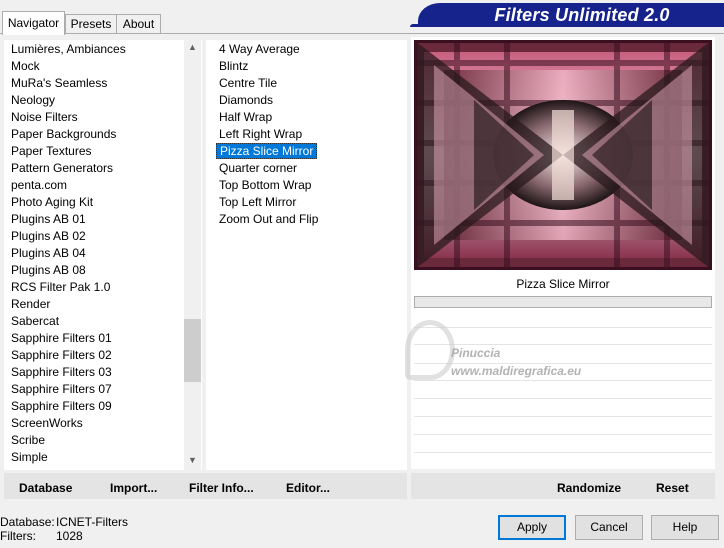 Image resolution: width=724 pixels, height=548 pixels. I want to click on filter-item-label: Half Wrap, so click(246, 117).